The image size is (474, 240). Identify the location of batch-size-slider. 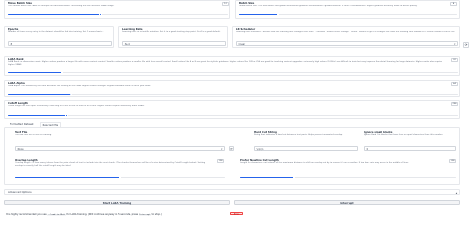
(348, 14).